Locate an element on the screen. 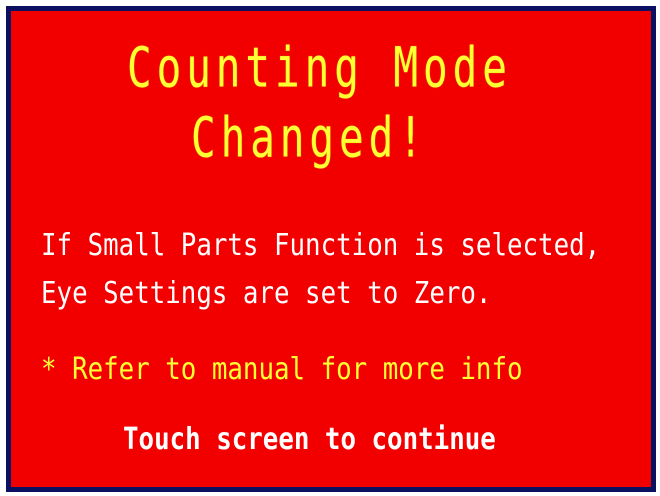  dialog-title-line-1: Counting Mode is located at coordinates (319, 67).